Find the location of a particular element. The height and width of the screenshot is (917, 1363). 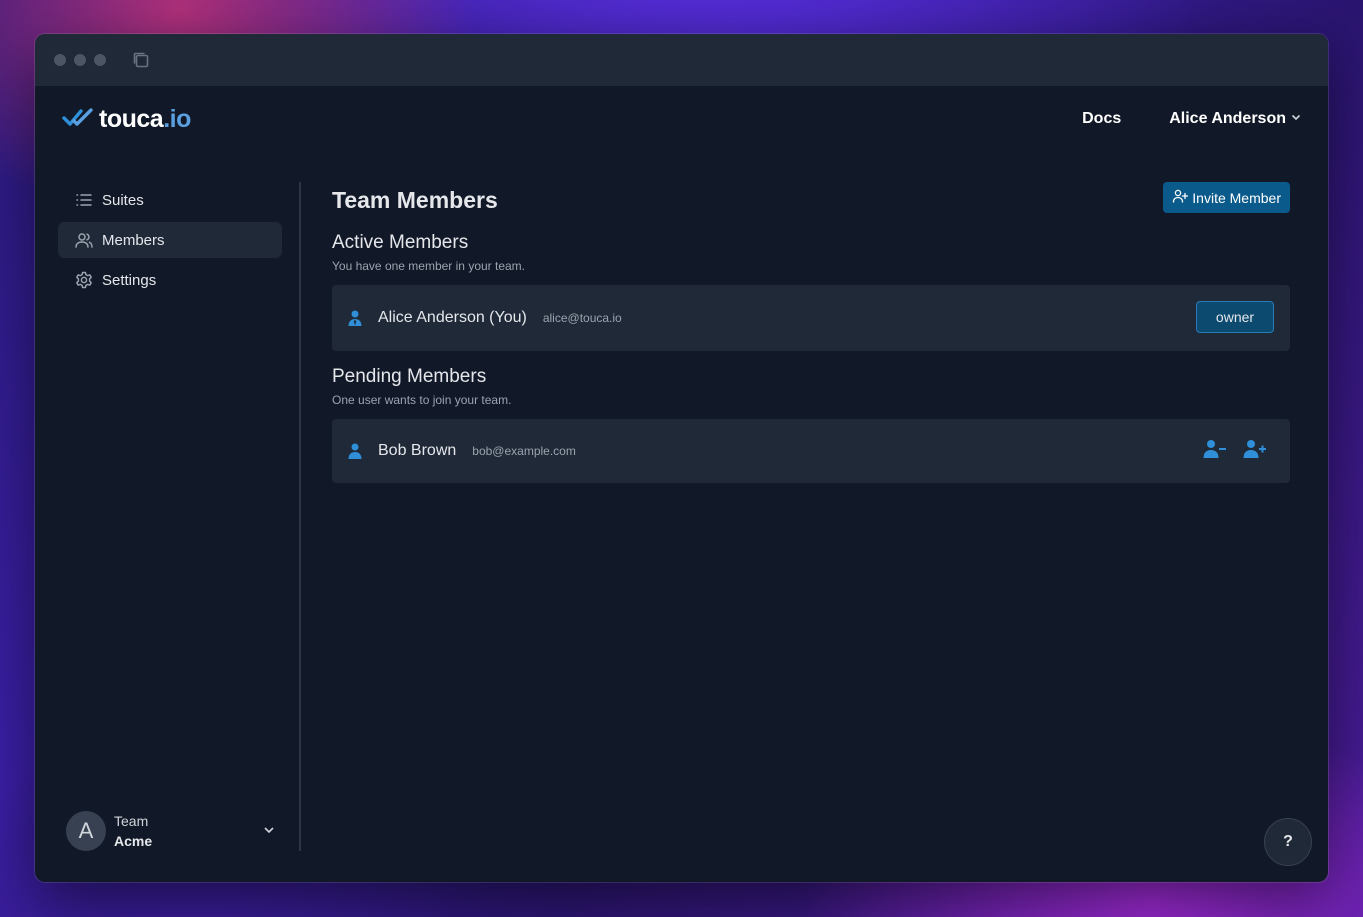

user-minus-icon is located at coordinates (1215, 450).